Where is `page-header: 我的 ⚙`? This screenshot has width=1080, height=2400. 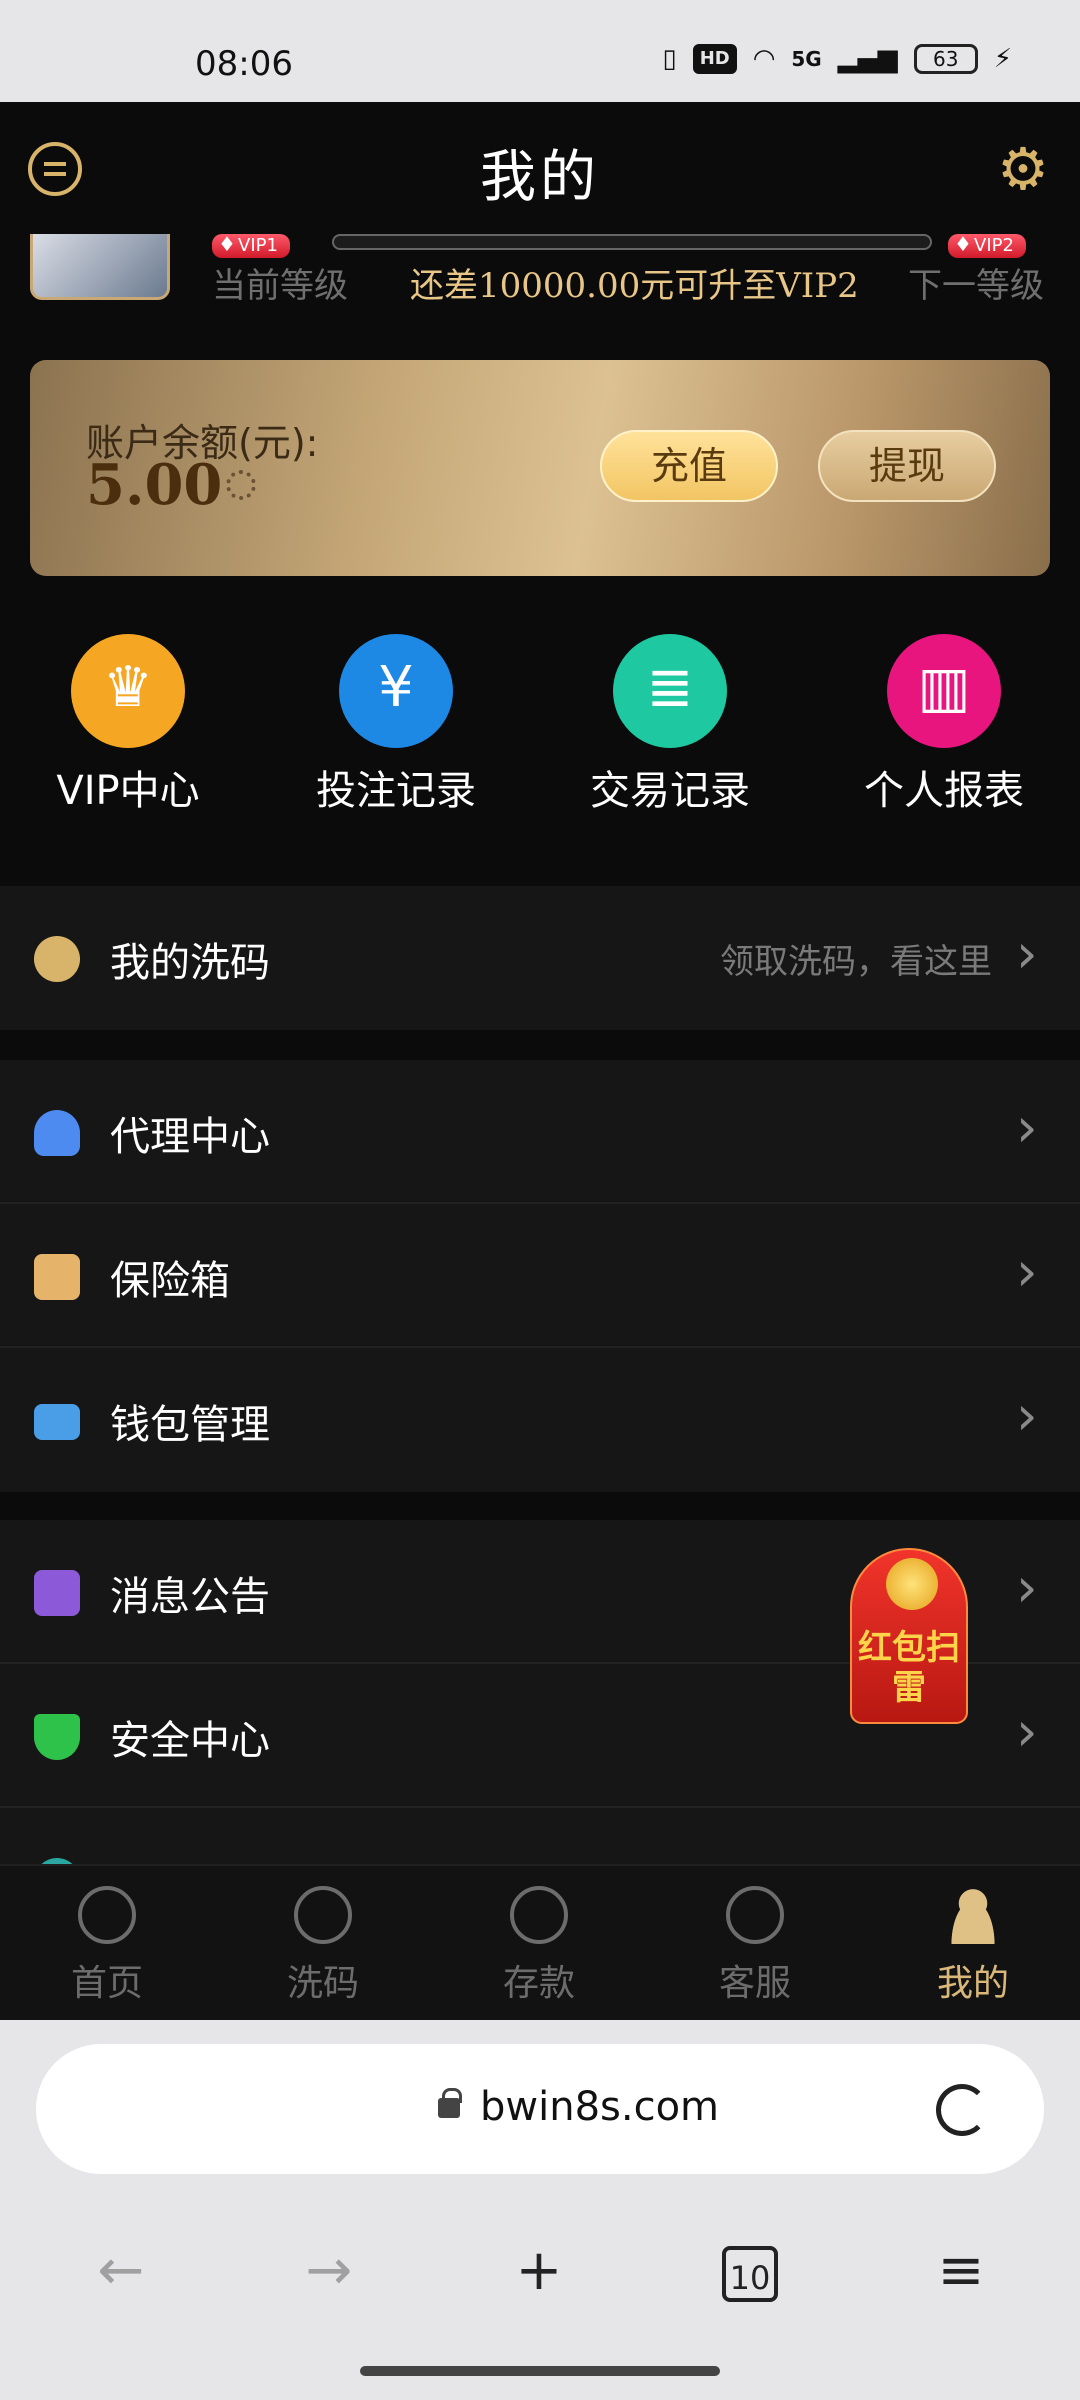 page-header: 我的 ⚙ is located at coordinates (540, 168).